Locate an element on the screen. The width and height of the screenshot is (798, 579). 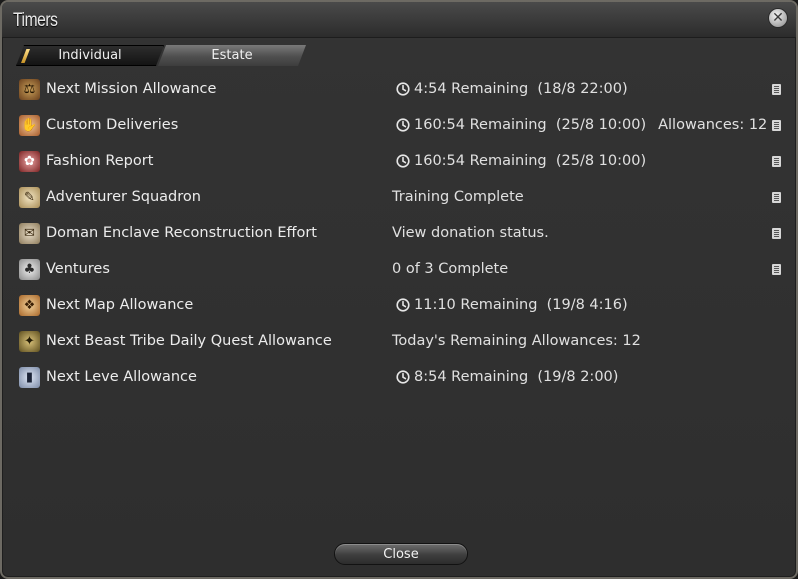
tab-individual: Individual is located at coordinates (90, 55).